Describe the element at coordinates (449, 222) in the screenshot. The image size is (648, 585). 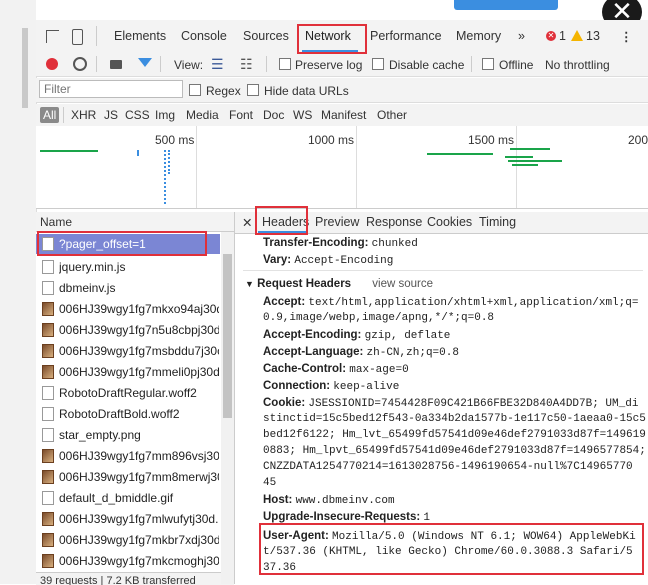
I see `tab-cookies: Cookies` at that location.